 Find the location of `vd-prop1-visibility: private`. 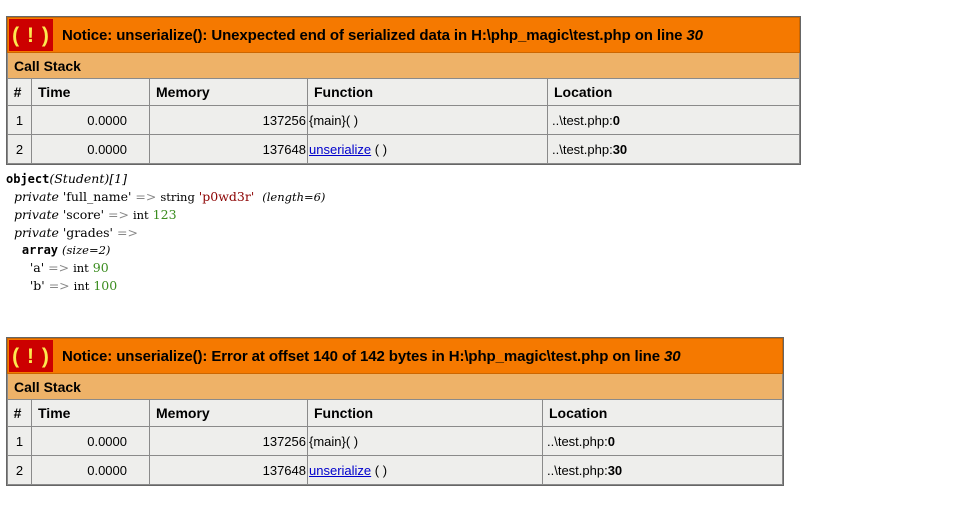

vd-prop1-visibility: private is located at coordinates (36, 196).